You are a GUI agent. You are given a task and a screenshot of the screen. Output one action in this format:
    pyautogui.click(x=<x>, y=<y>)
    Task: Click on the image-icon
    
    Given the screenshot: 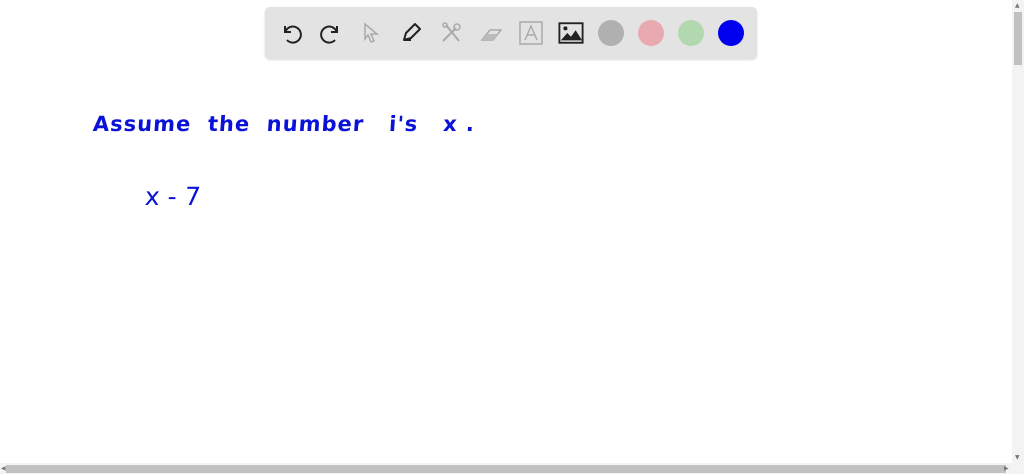 What is the action you would take?
    pyautogui.click(x=571, y=33)
    